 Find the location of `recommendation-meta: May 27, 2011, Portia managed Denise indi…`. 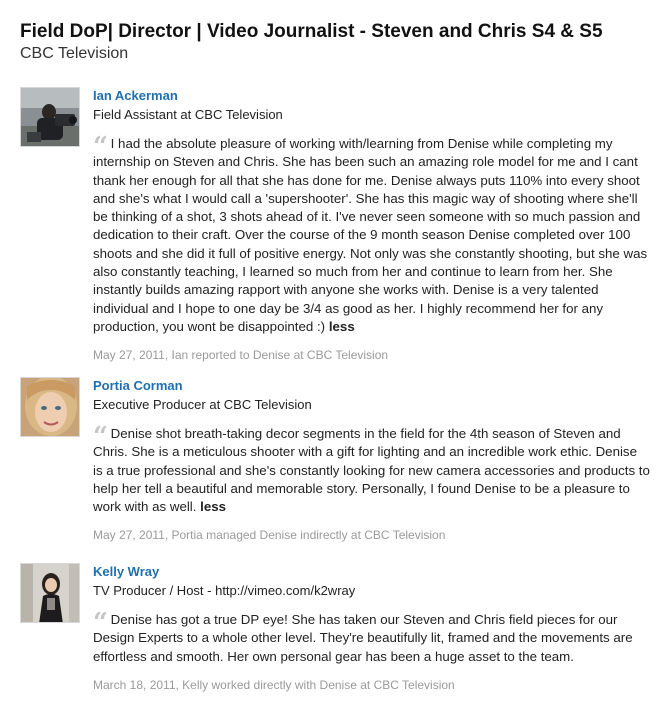

recommendation-meta: May 27, 2011, Portia managed Denise indi… is located at coordinates (269, 535).